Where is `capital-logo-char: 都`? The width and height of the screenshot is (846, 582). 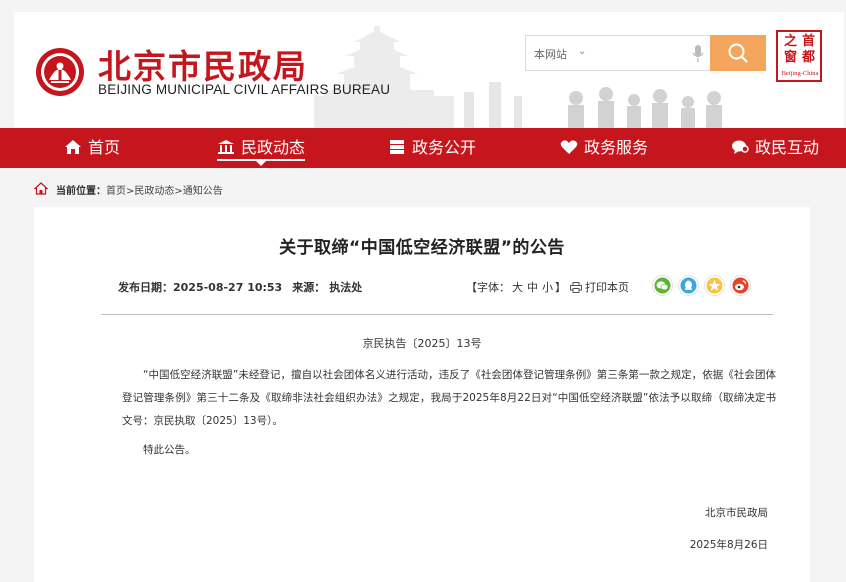 capital-logo-char: 都 is located at coordinates (809, 57).